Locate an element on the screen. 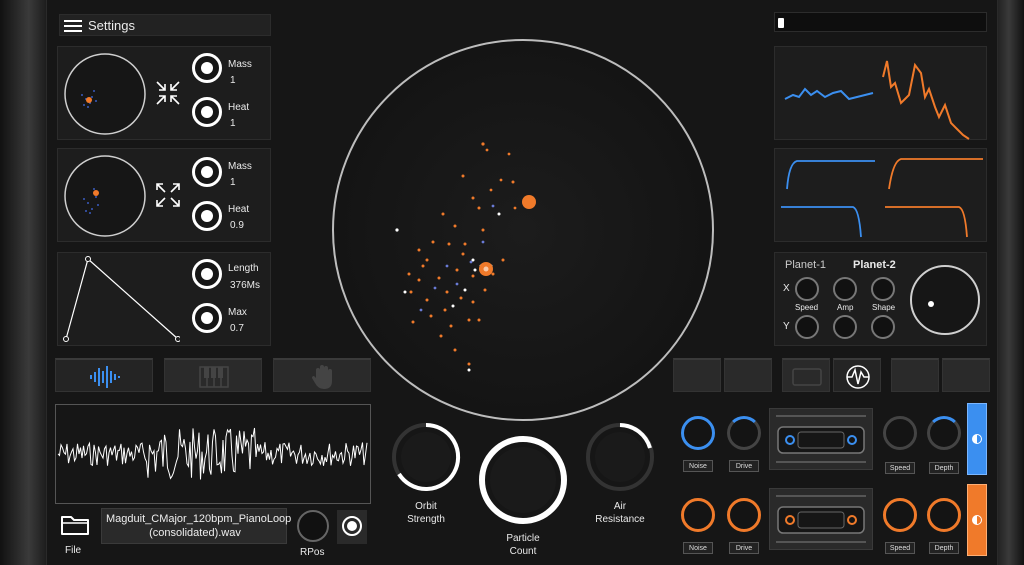  shape-curves-panel is located at coordinates (880, 195).